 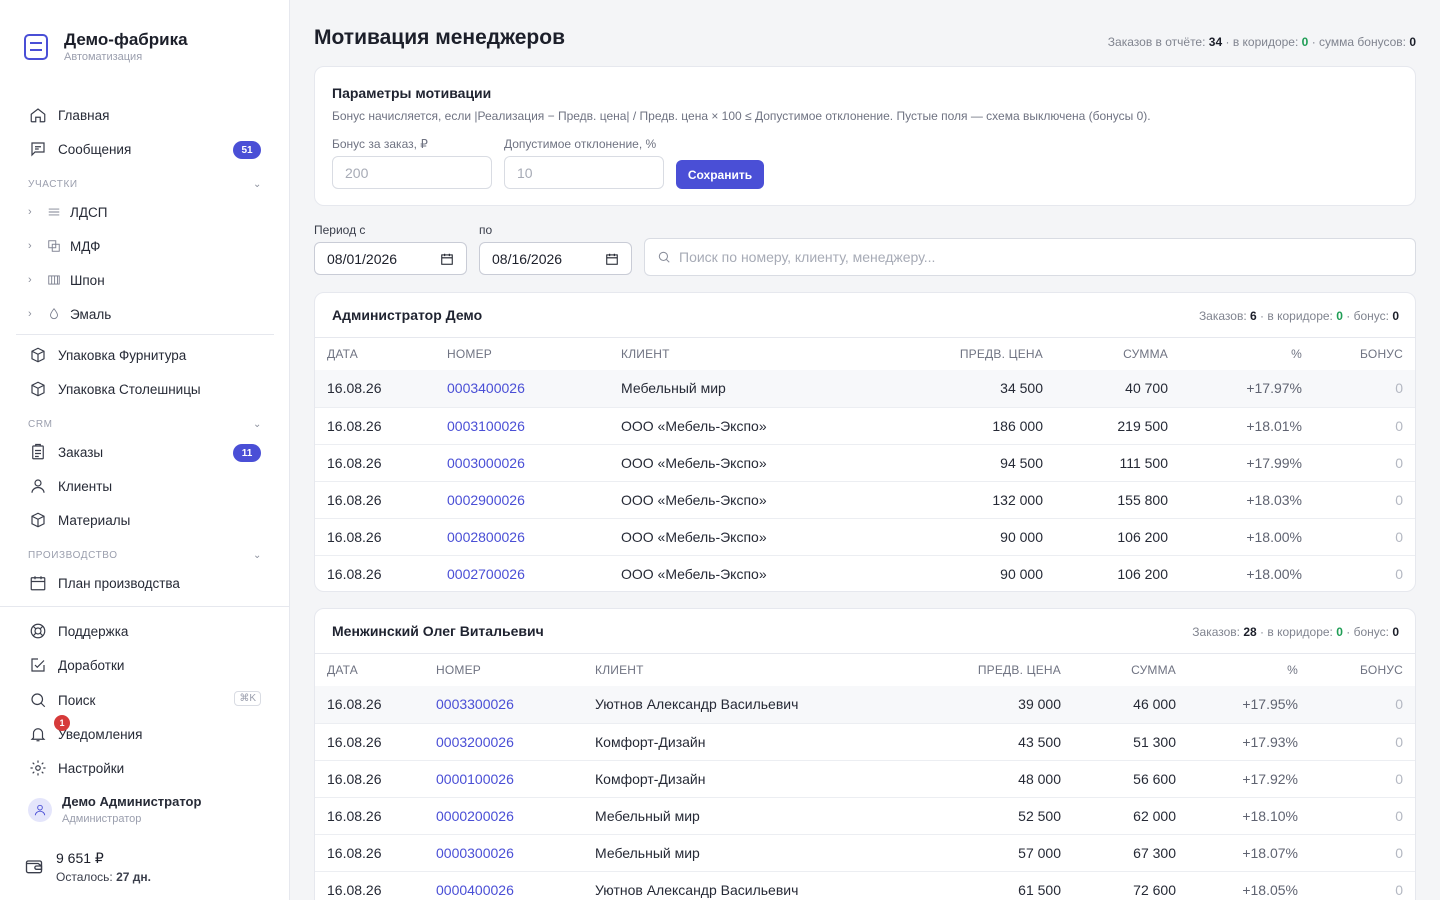 What do you see at coordinates (145, 355) in the screenshot?
I see `sidebar-item-pack-furniture: Упаковка Фурнитура` at bounding box center [145, 355].